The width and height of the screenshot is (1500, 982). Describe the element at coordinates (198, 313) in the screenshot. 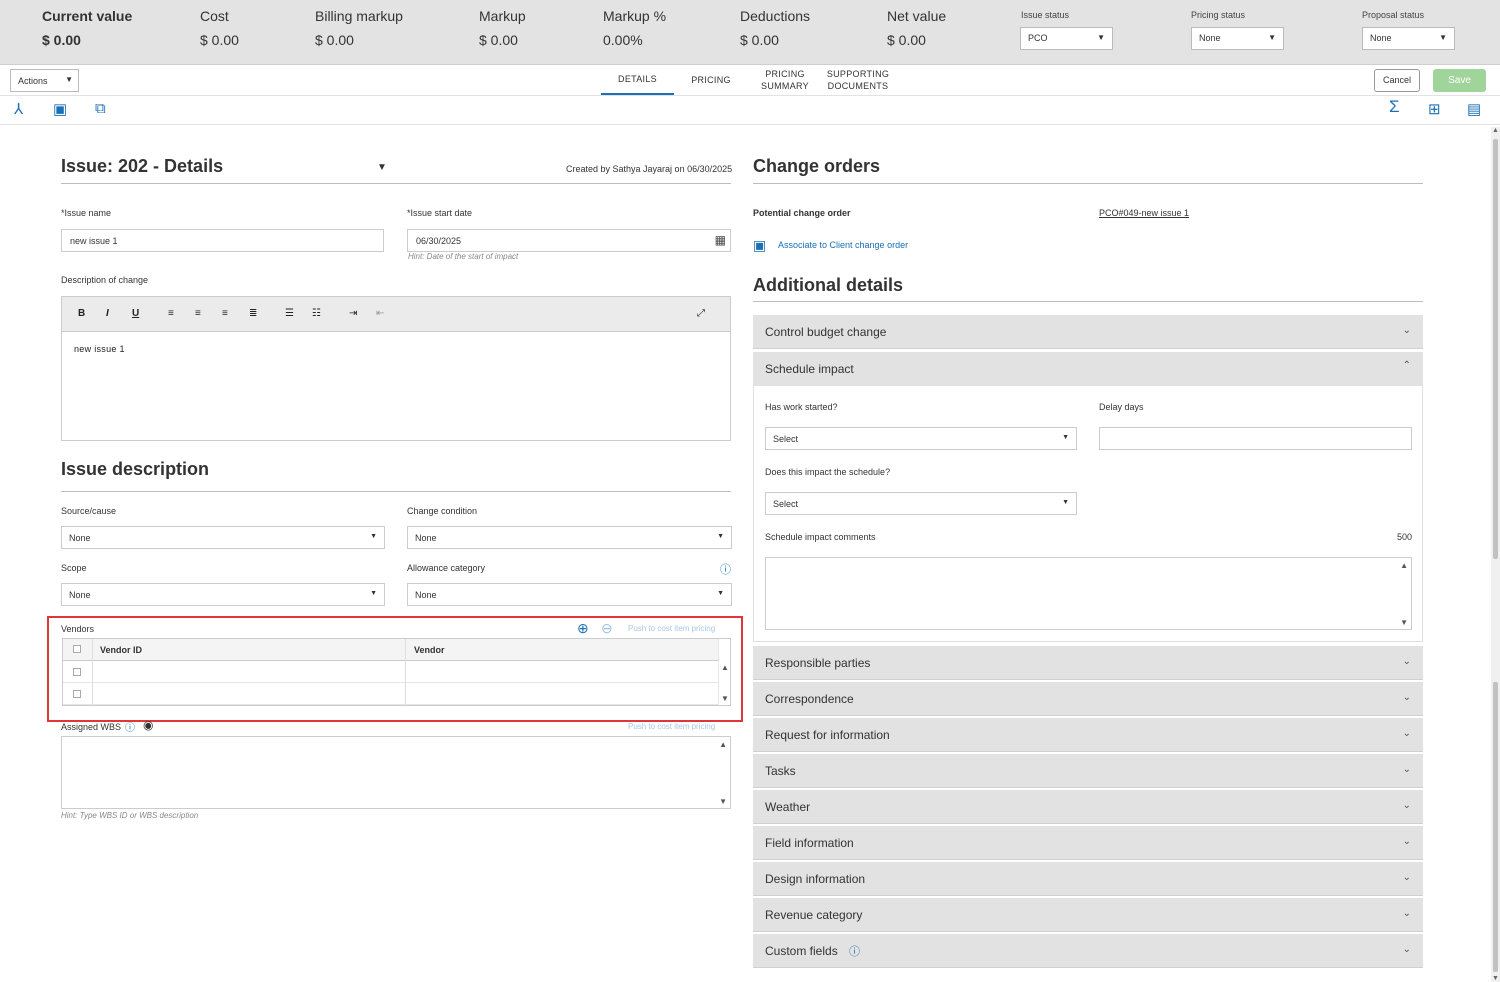

I see `align-center-icon: ≡` at that location.